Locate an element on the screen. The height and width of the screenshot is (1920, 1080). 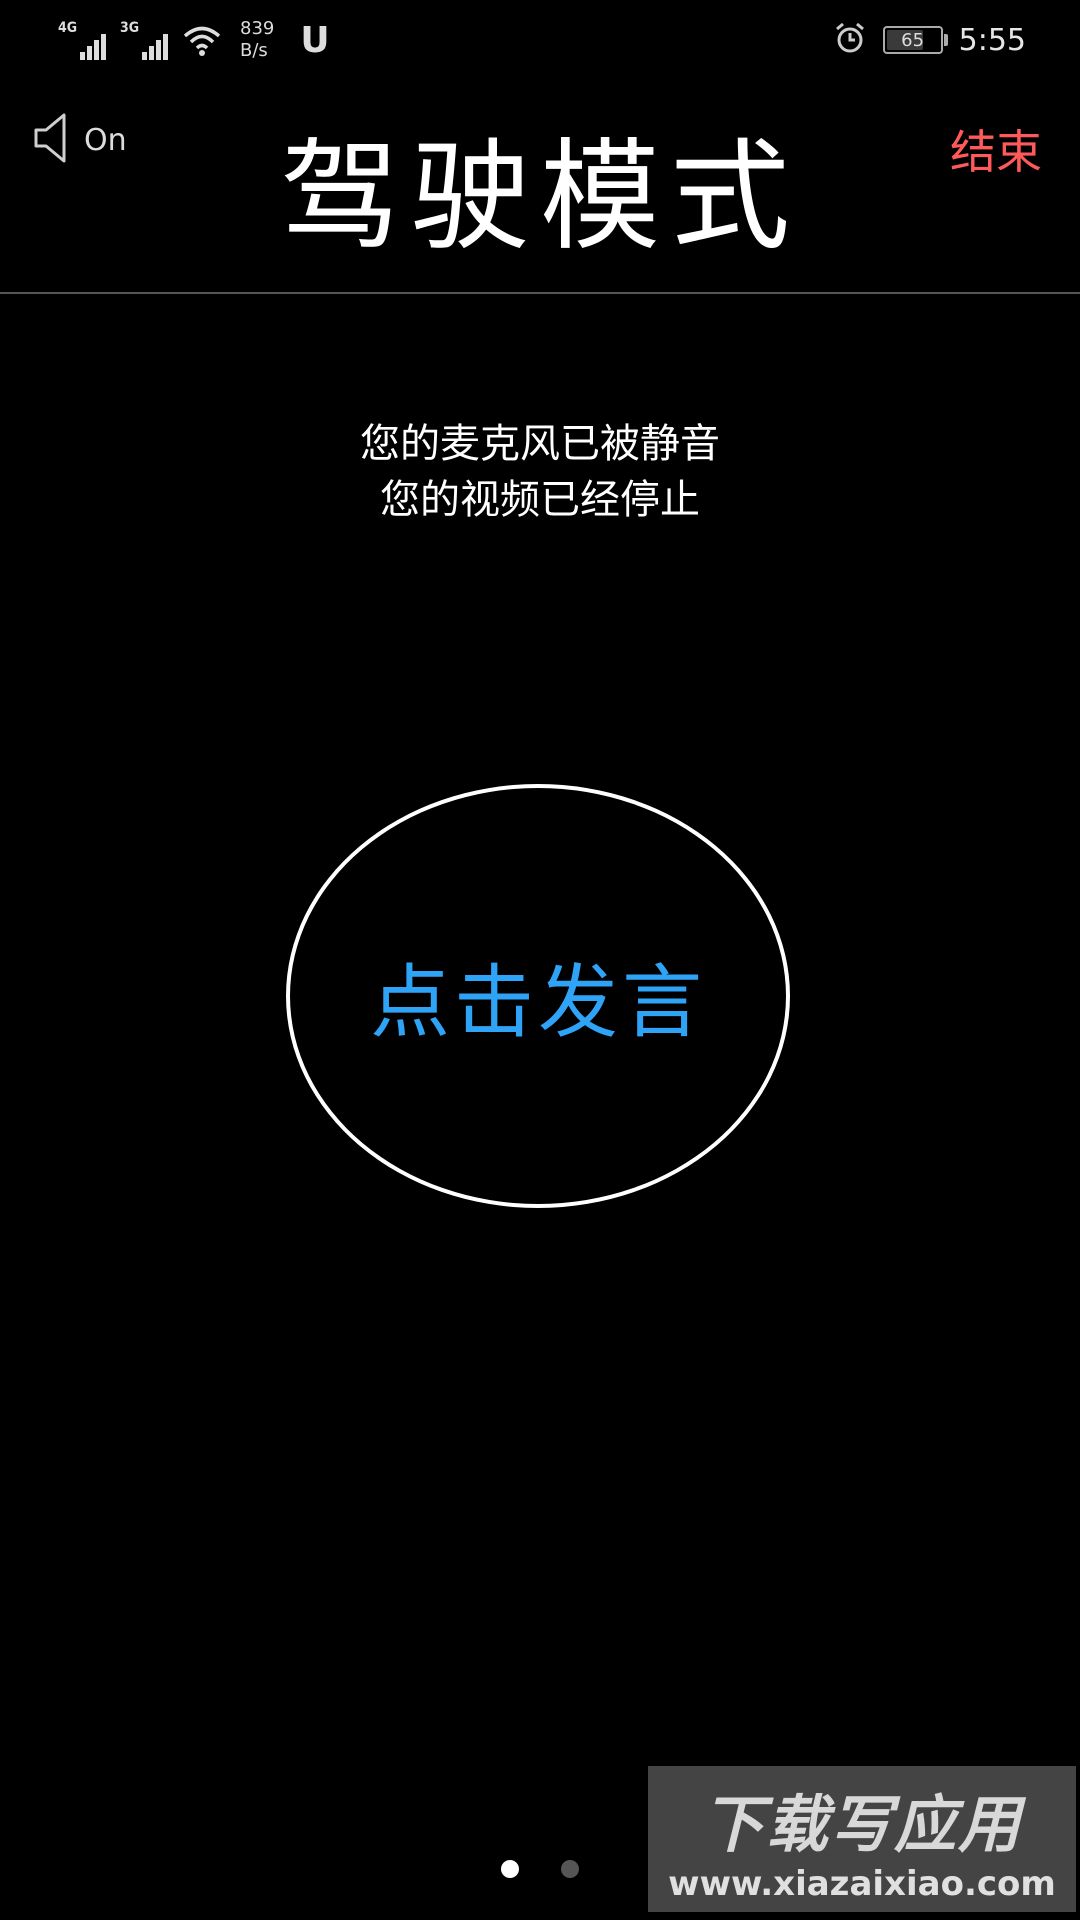
network-speed: 839 B/s is located at coordinates (257, 40).